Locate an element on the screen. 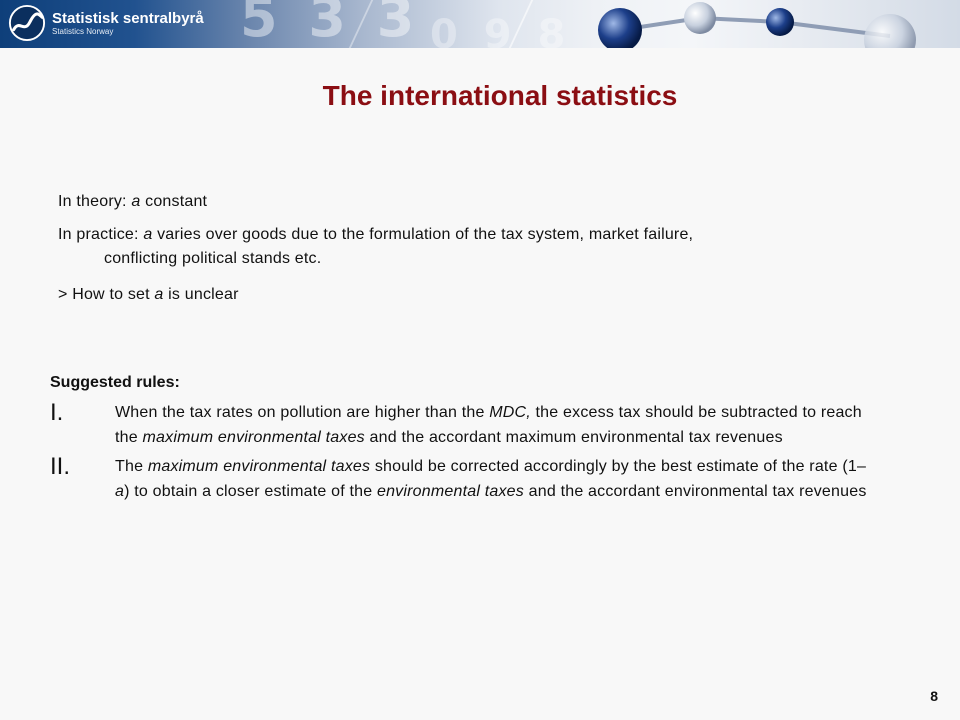 The image size is (960, 720). unclear-var: a is located at coordinates (159, 294).